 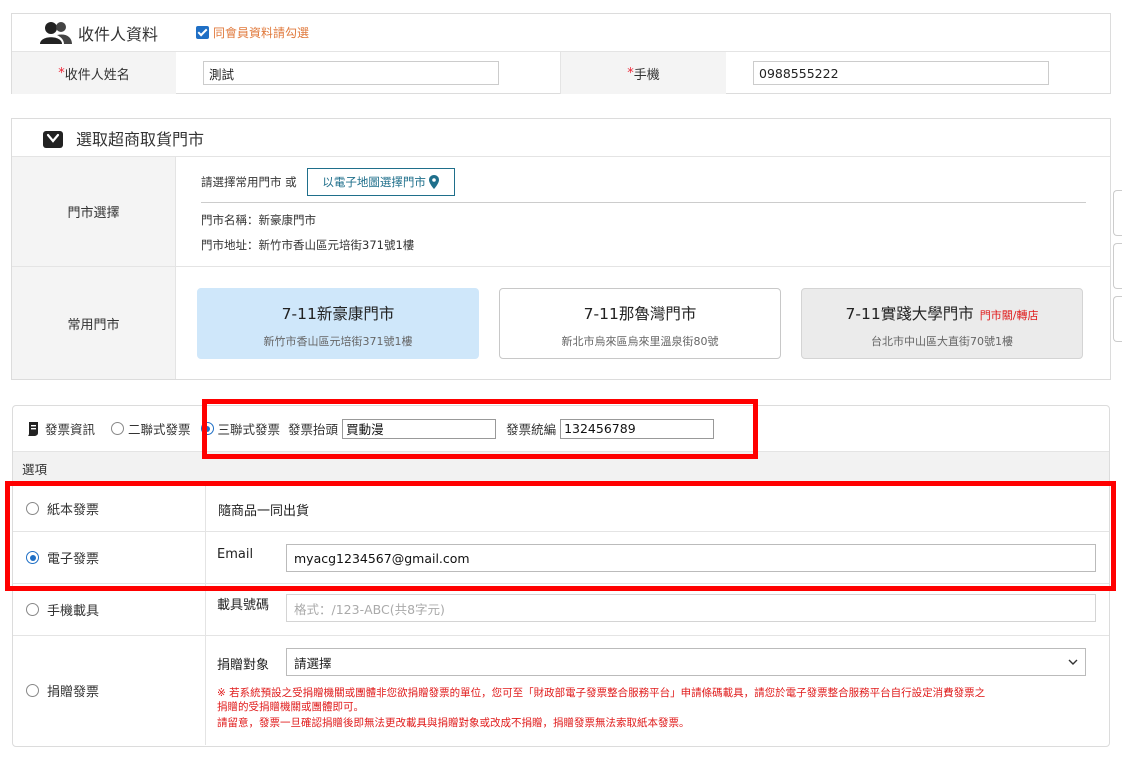 I want to click on recipient-name-input: 測試, so click(x=351, y=73).